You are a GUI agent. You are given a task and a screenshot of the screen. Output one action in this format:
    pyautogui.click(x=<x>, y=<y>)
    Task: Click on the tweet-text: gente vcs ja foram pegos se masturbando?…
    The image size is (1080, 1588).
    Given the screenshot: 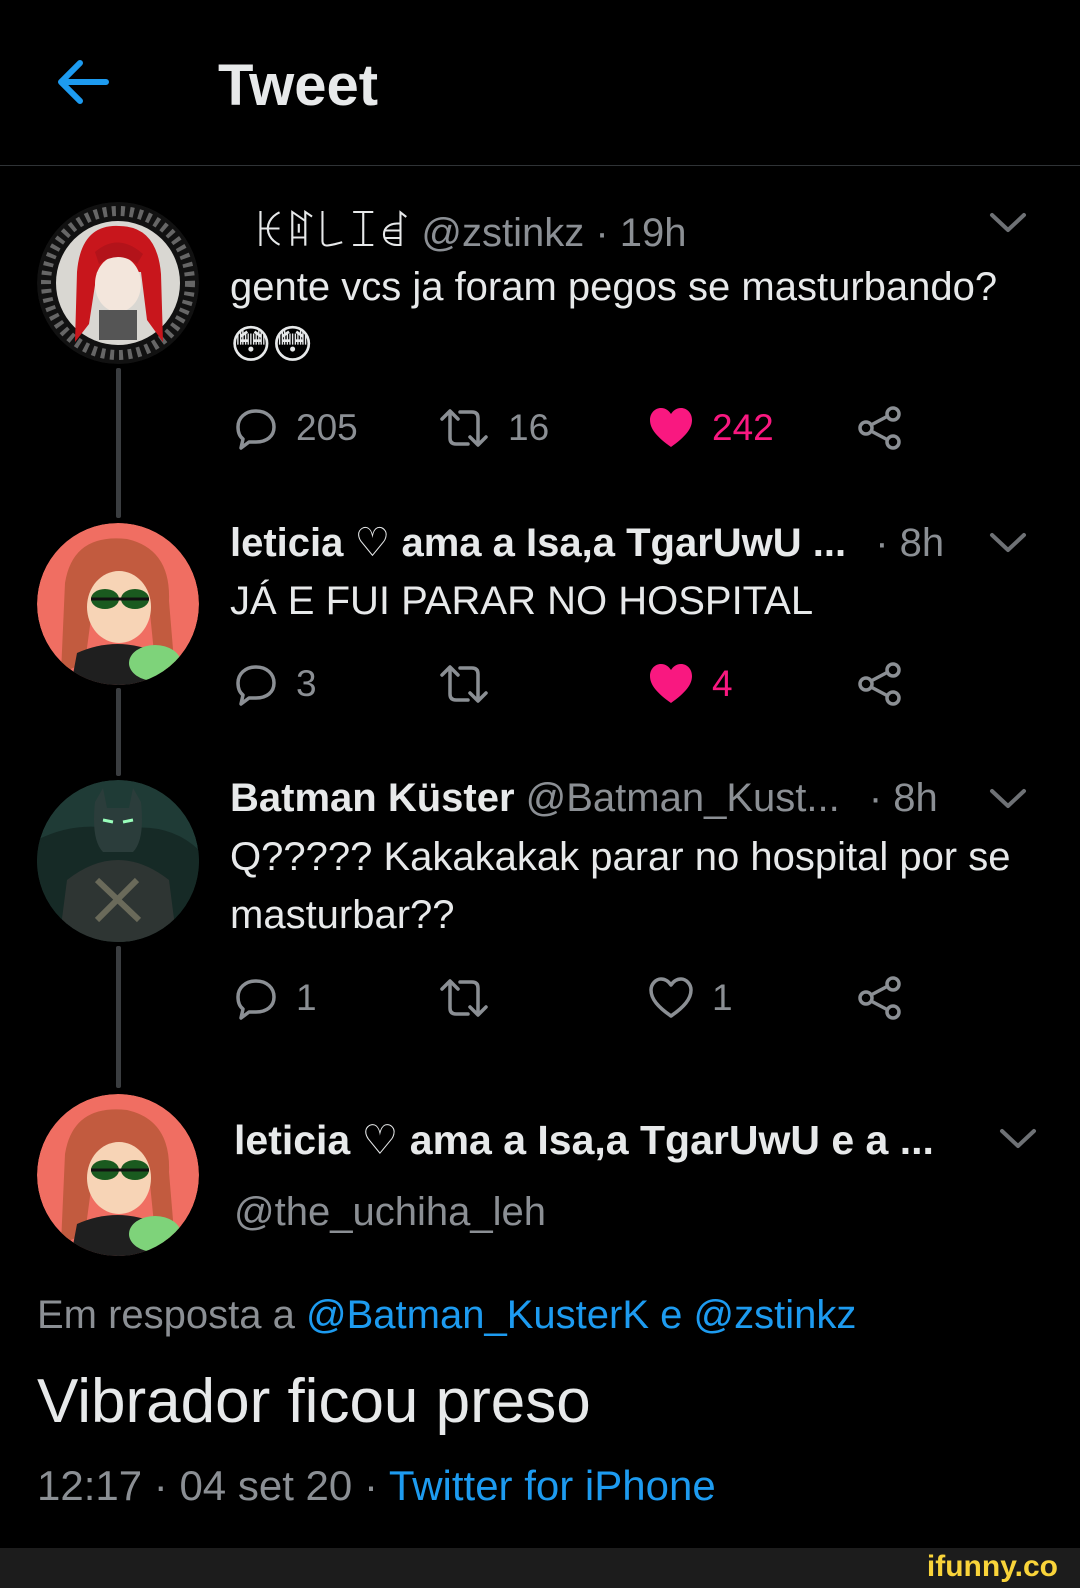 What is the action you would take?
    pyautogui.click(x=614, y=316)
    